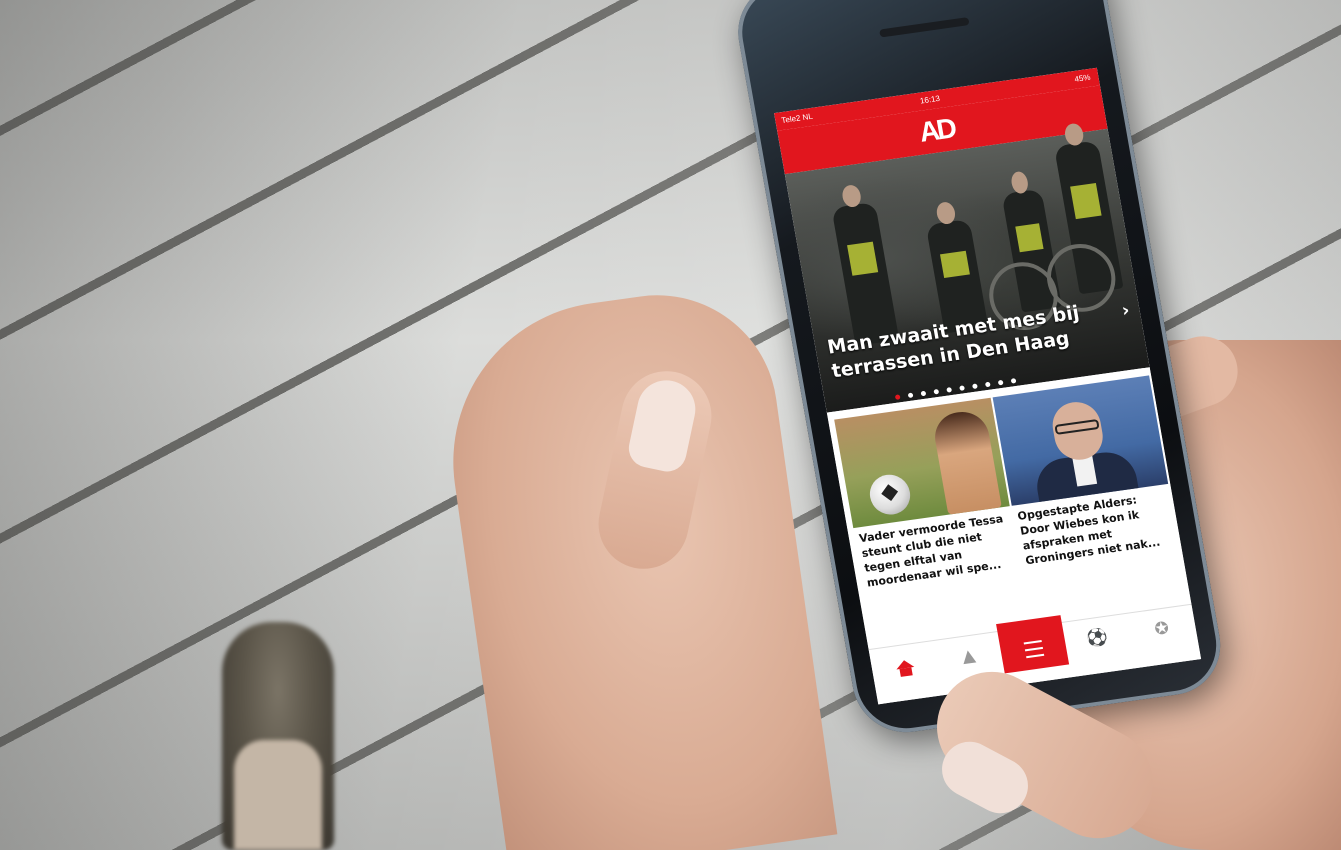 Image resolution: width=1341 pixels, height=850 pixels. What do you see at coordinates (865, 265) in the screenshot?
I see `police-officer` at bounding box center [865, 265].